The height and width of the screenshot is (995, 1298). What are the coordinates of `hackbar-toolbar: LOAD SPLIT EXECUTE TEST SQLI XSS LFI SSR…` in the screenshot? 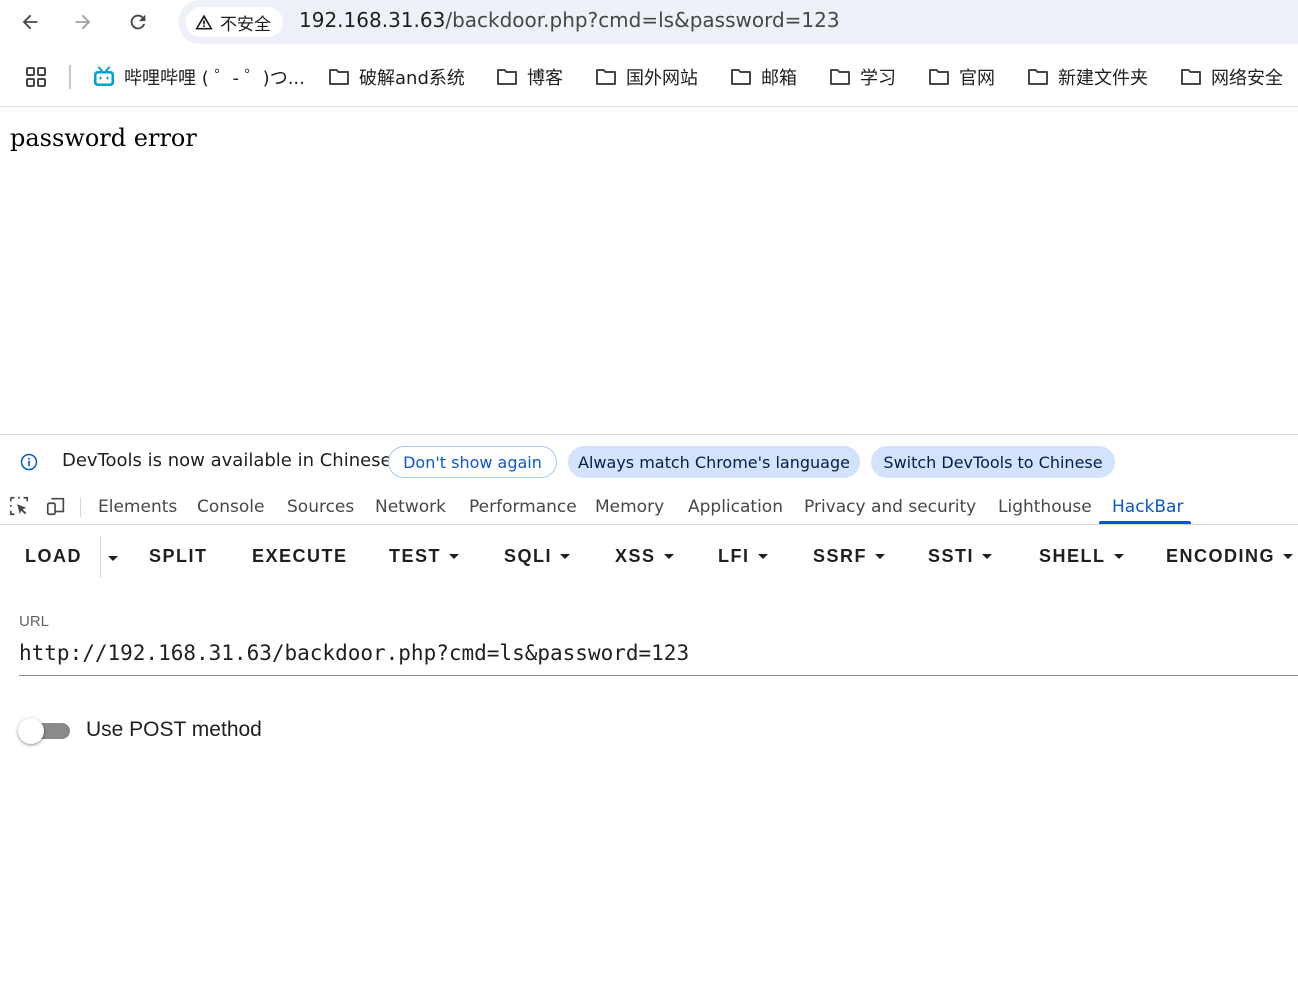 It's located at (649, 557).